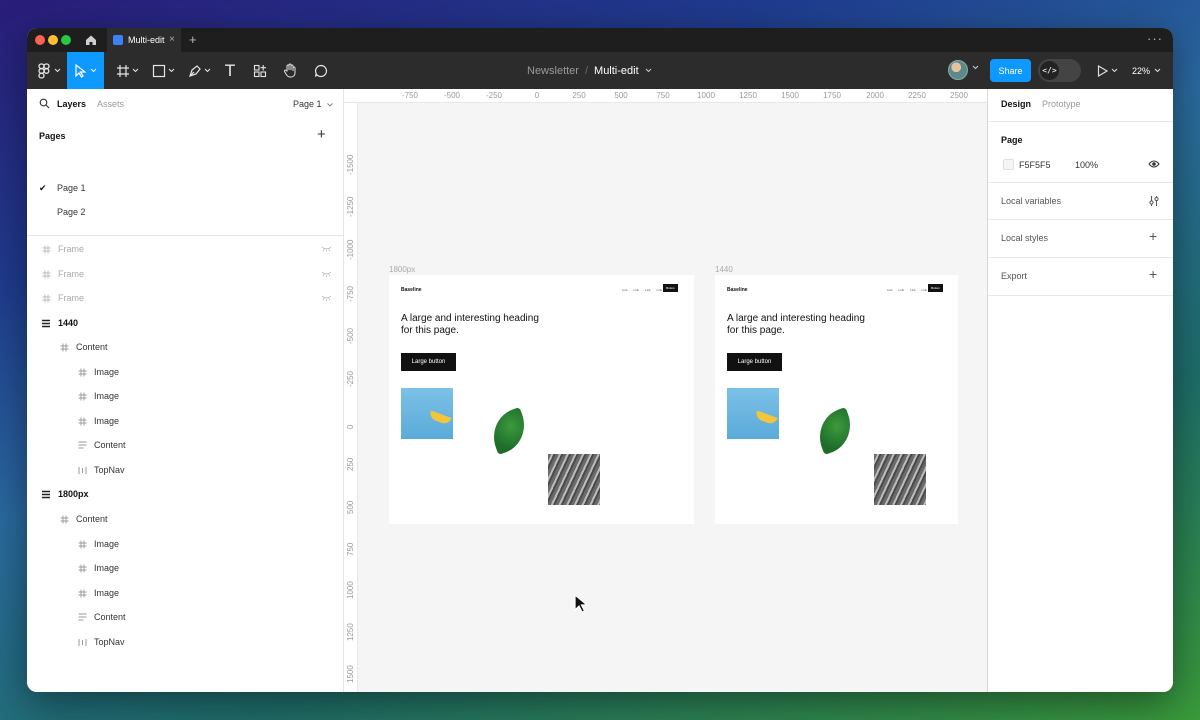  What do you see at coordinates (230, 70) in the screenshot?
I see `text-tool-button: T` at bounding box center [230, 70].